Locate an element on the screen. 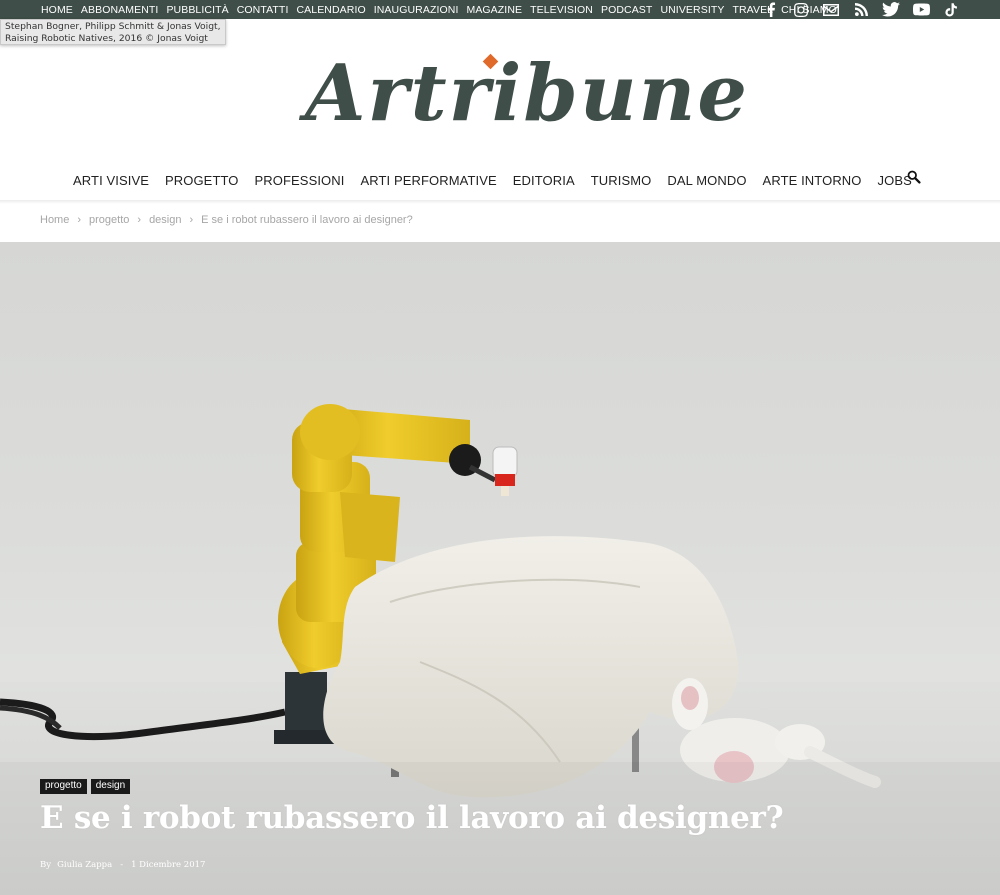 The height and width of the screenshot is (895, 1000). topnav-home: HOME is located at coordinates (57, 10).